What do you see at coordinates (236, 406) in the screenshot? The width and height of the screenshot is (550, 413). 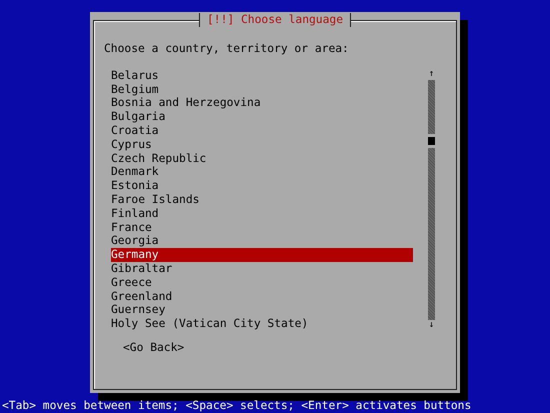 I see `help-line: <Tab> moves between items; <Space> selects; <Enter> activates buttons` at bounding box center [236, 406].